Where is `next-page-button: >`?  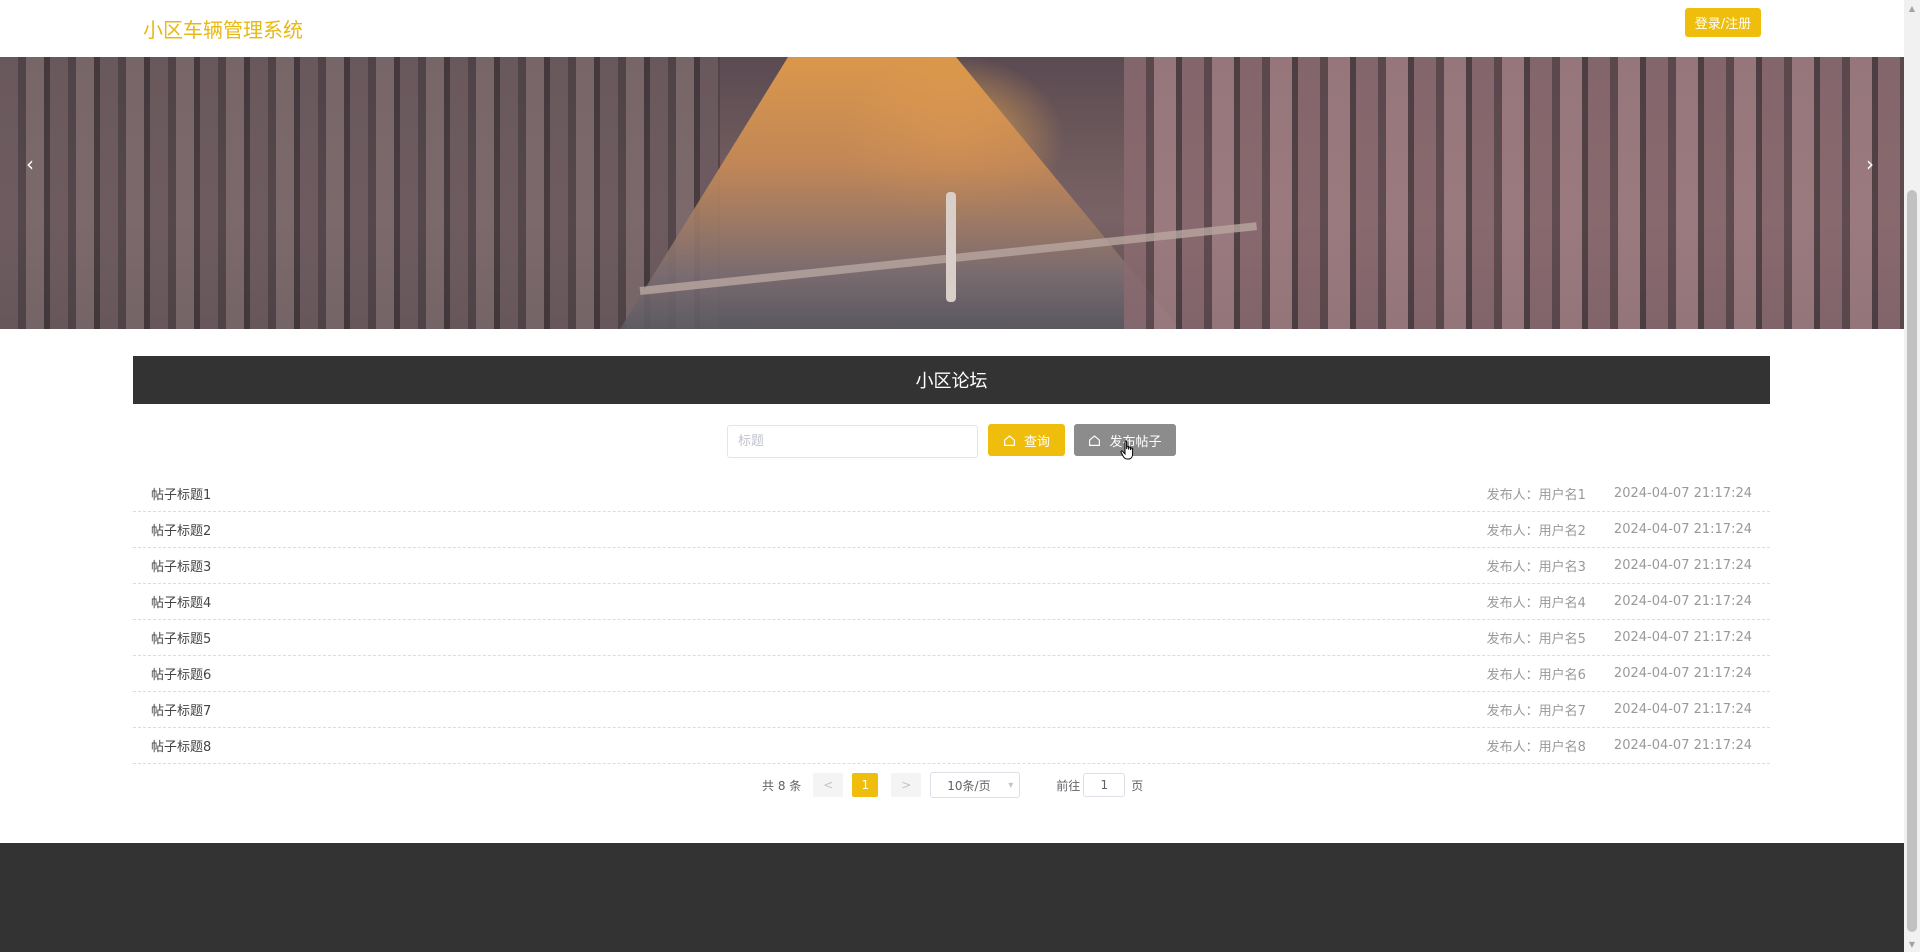
next-page-button: > is located at coordinates (906, 785).